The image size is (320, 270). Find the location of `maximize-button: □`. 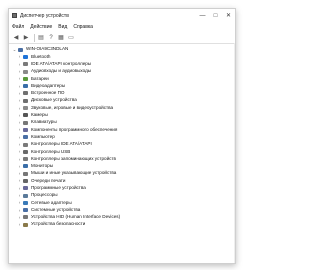

maximize-button: □ is located at coordinates (215, 15).